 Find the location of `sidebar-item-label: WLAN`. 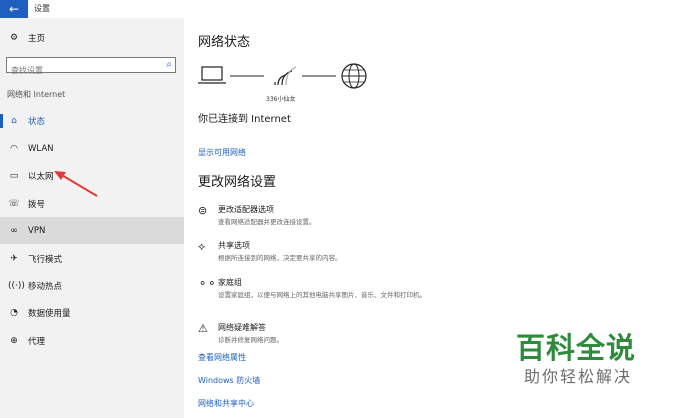

sidebar-item-label: WLAN is located at coordinates (41, 149).